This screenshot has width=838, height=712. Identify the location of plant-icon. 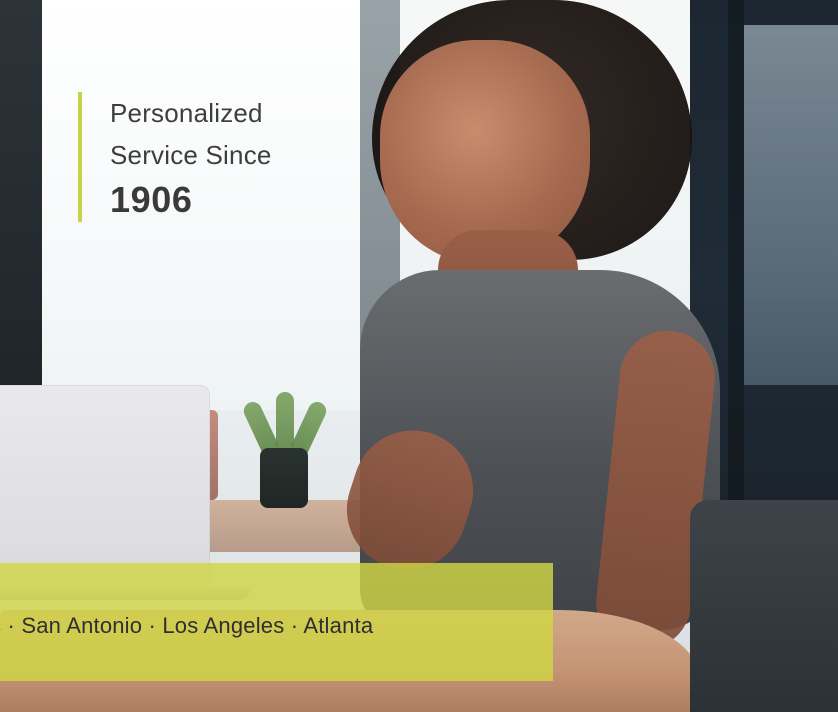
(285, 452).